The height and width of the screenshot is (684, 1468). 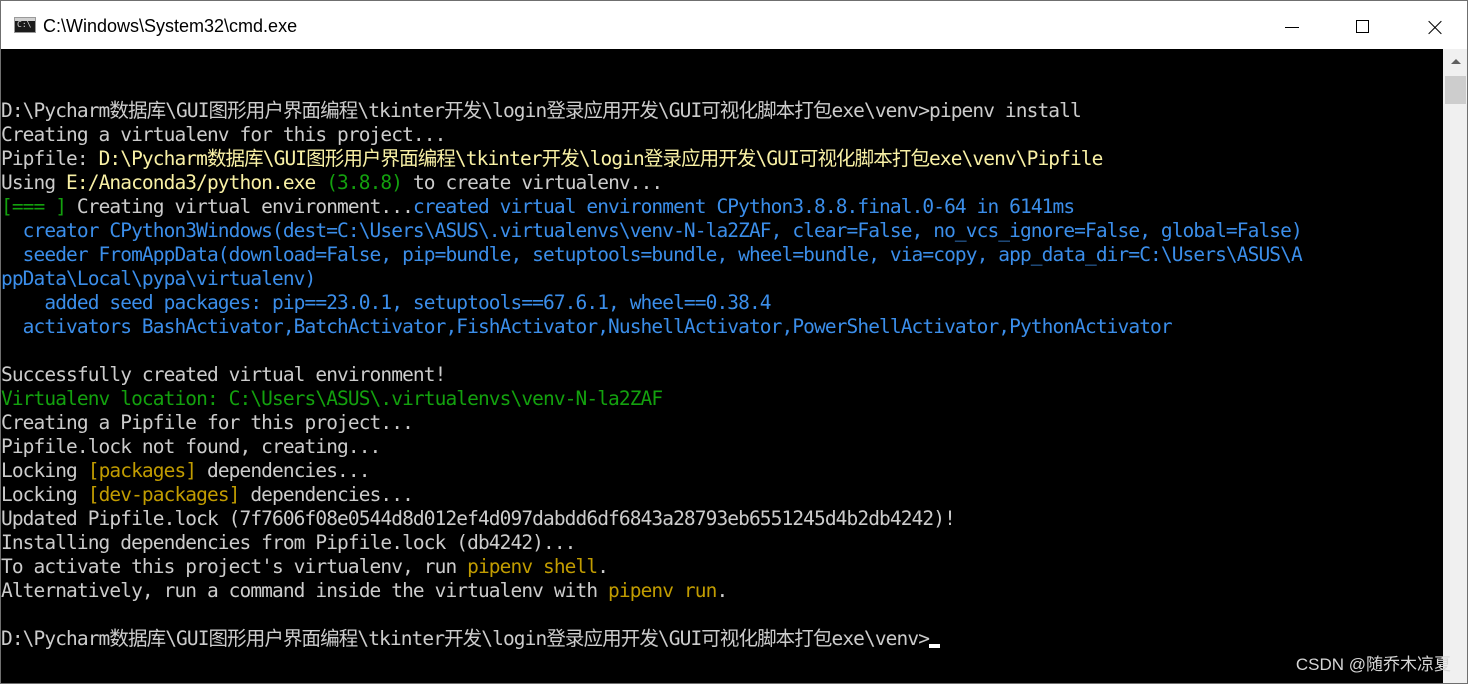 I want to click on console-text-segment: [=== ], so click(x=34, y=206).